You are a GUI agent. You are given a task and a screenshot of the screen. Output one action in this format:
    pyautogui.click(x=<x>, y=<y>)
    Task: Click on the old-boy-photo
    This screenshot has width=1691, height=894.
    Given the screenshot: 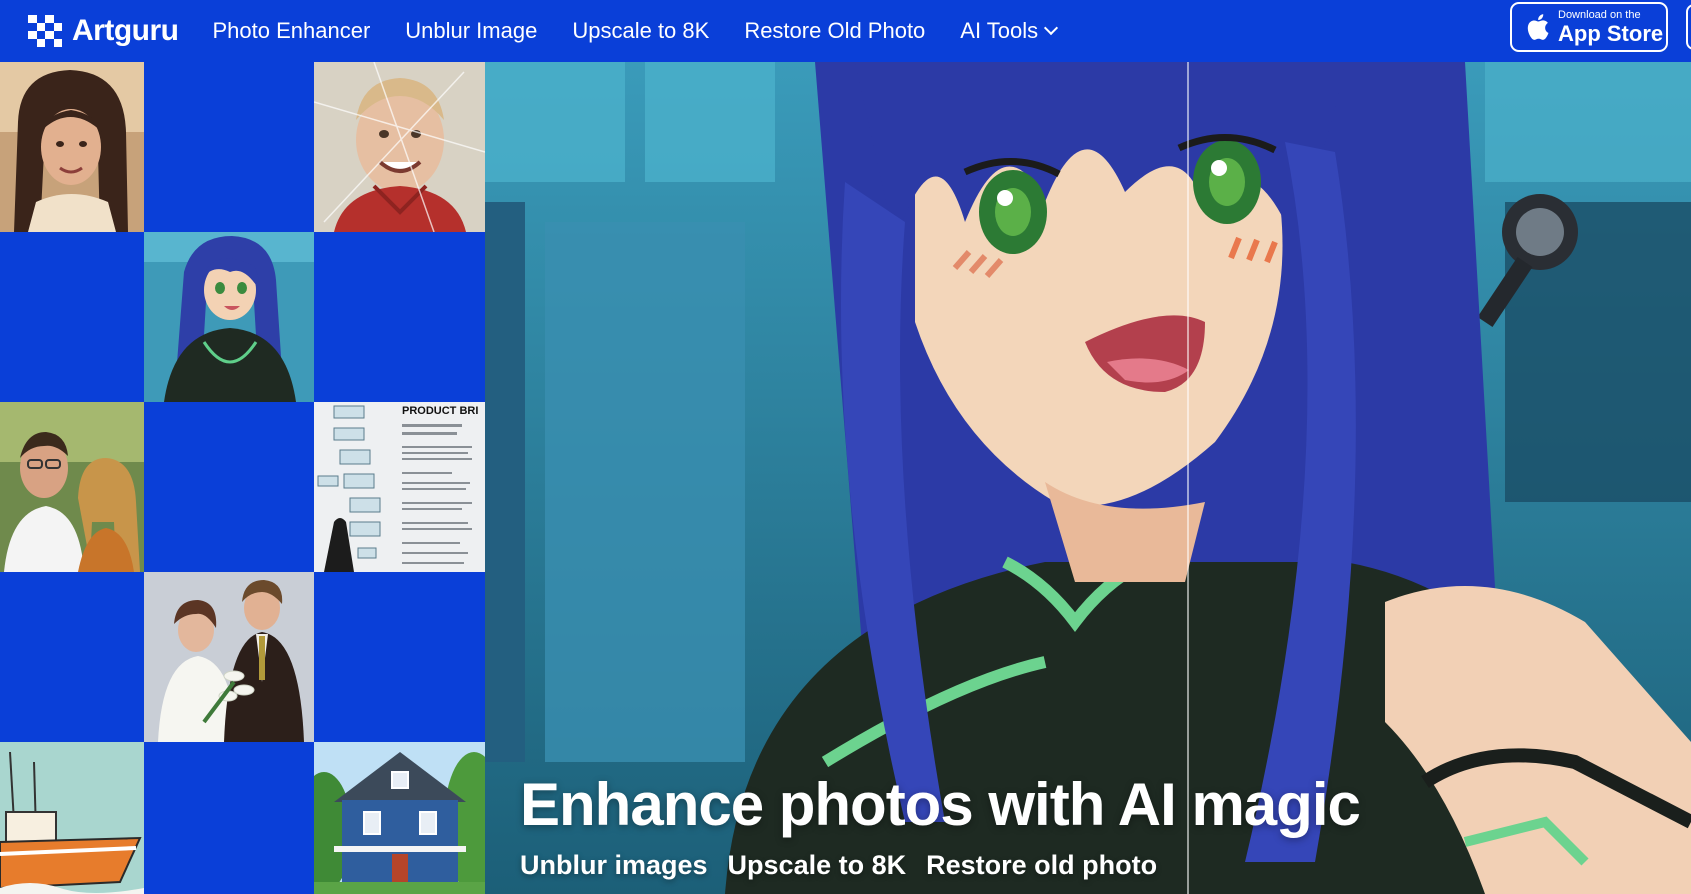 What is the action you would take?
    pyautogui.click(x=399, y=147)
    